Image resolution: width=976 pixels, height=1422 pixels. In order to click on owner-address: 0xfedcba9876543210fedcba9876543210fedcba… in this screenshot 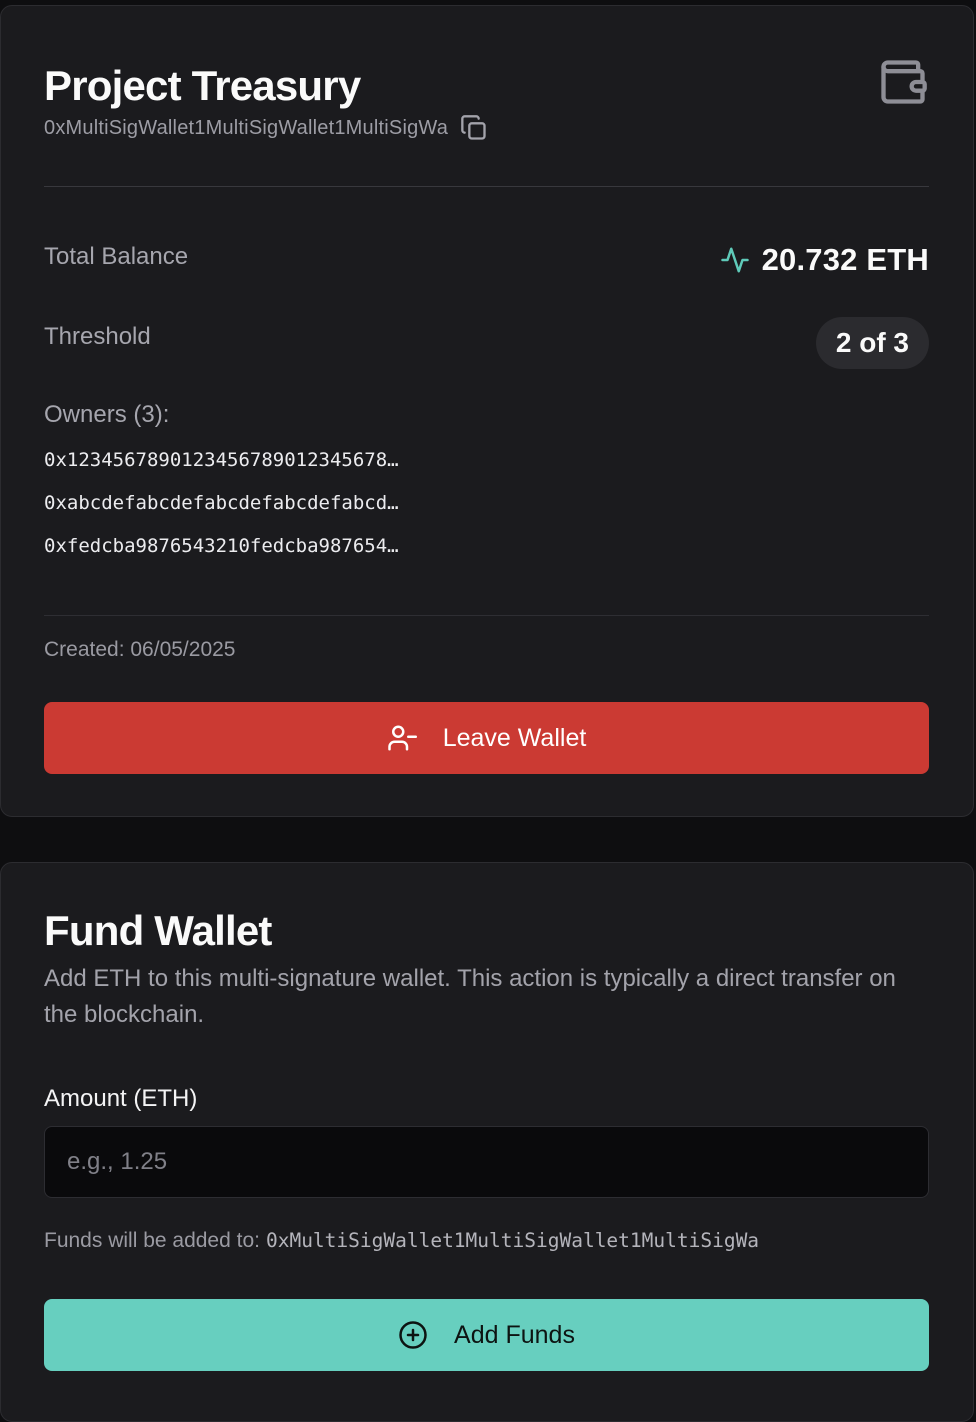, I will do `click(224, 546)`.